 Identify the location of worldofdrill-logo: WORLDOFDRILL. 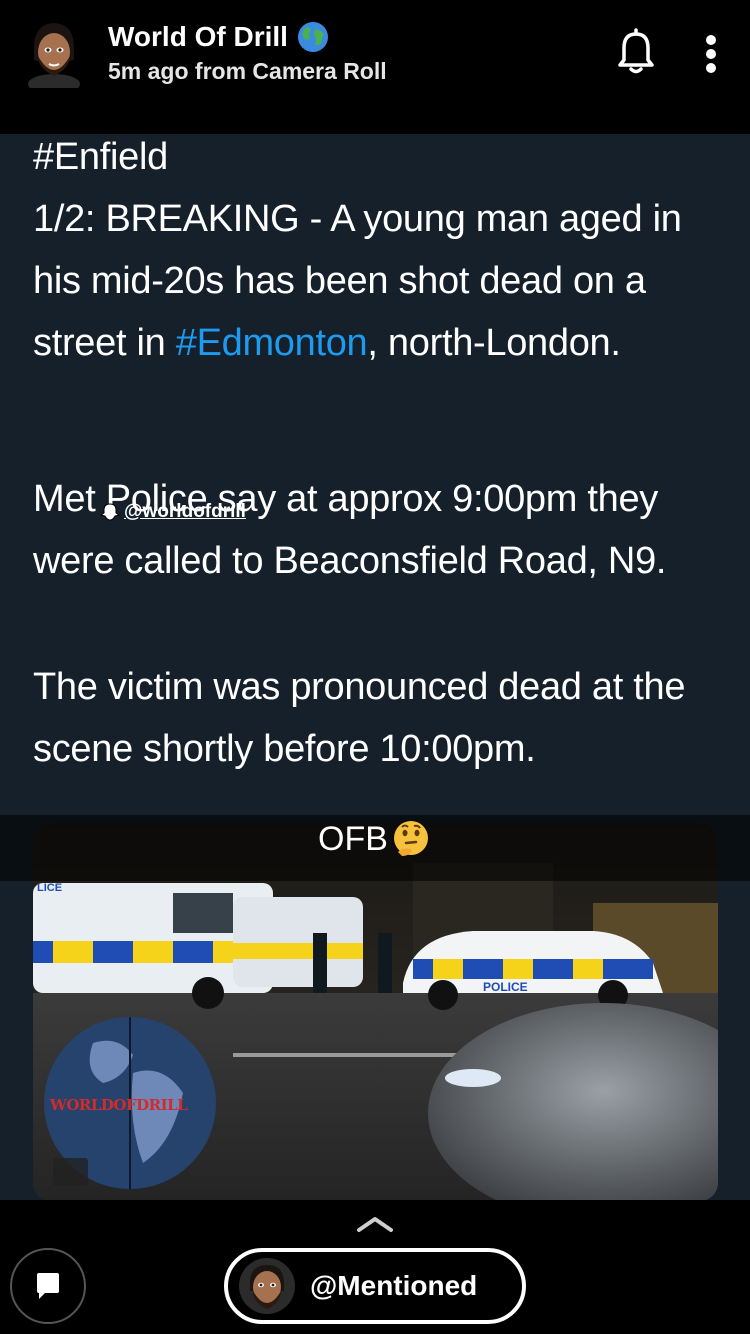
(119, 1105).